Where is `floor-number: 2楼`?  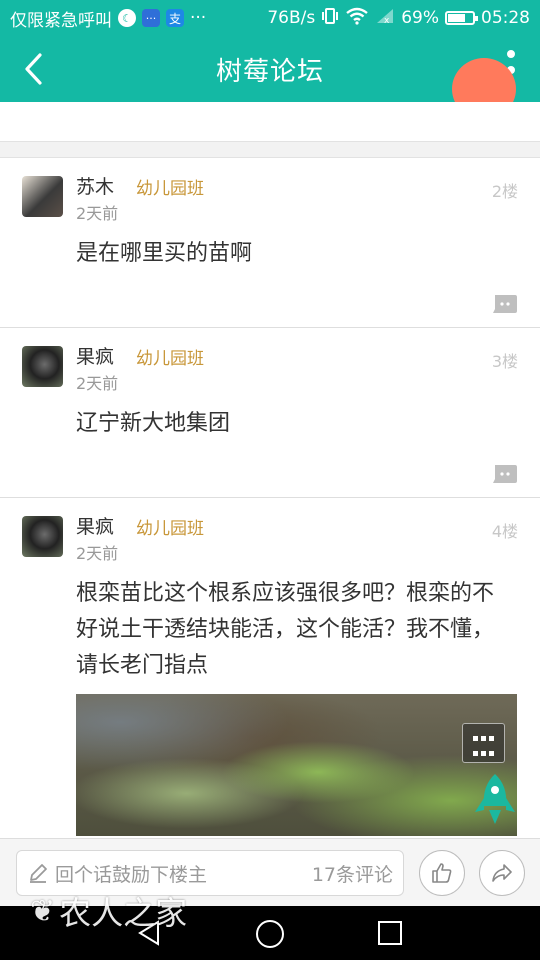 floor-number: 2楼 is located at coordinates (504, 191).